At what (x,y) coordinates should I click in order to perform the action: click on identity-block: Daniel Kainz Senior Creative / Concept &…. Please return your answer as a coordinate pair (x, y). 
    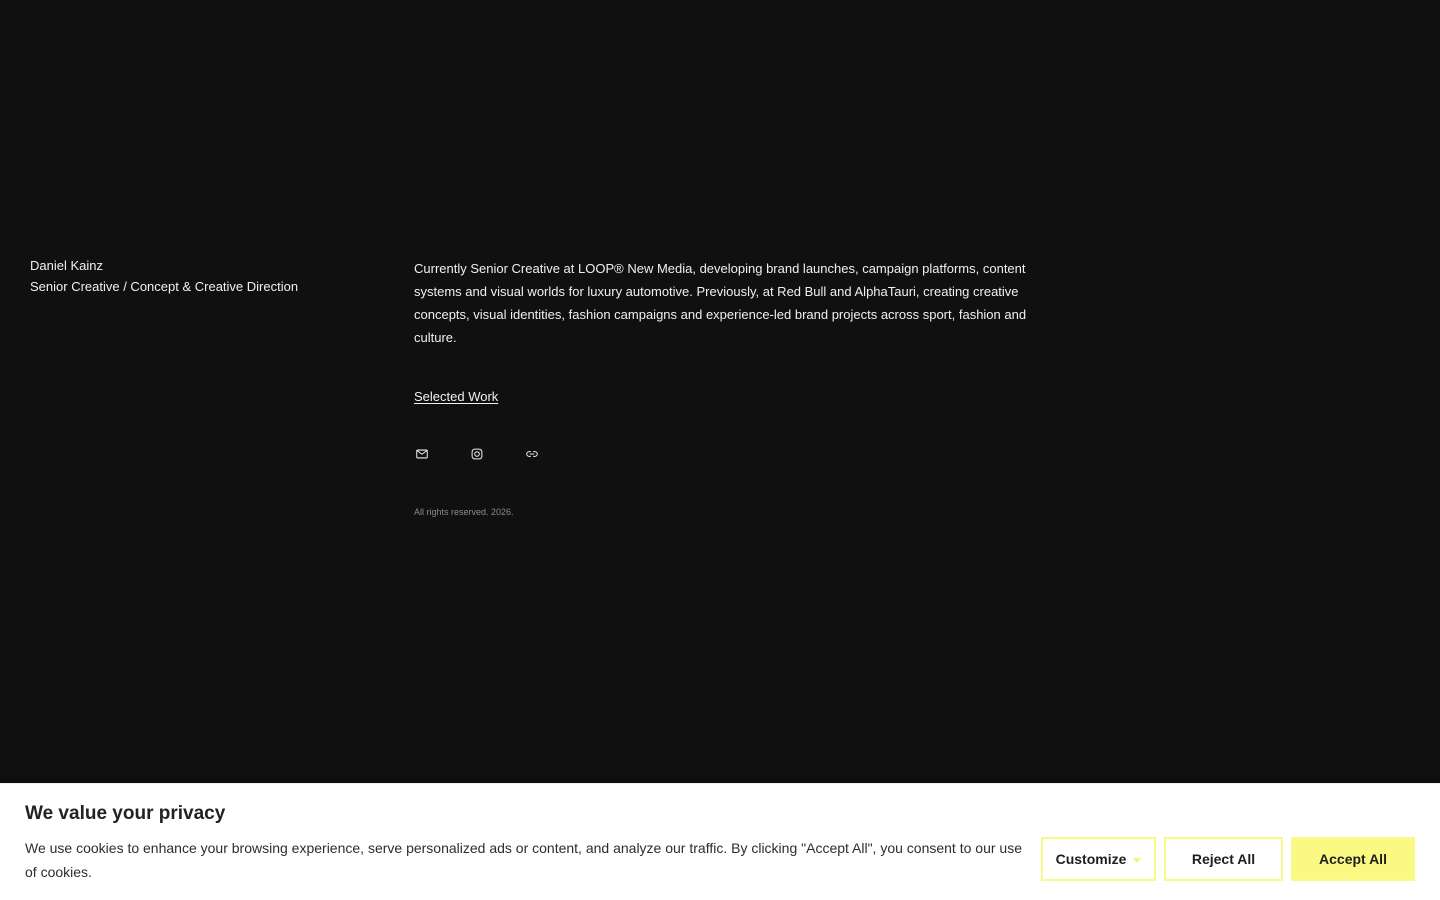
    Looking at the image, I should click on (164, 276).